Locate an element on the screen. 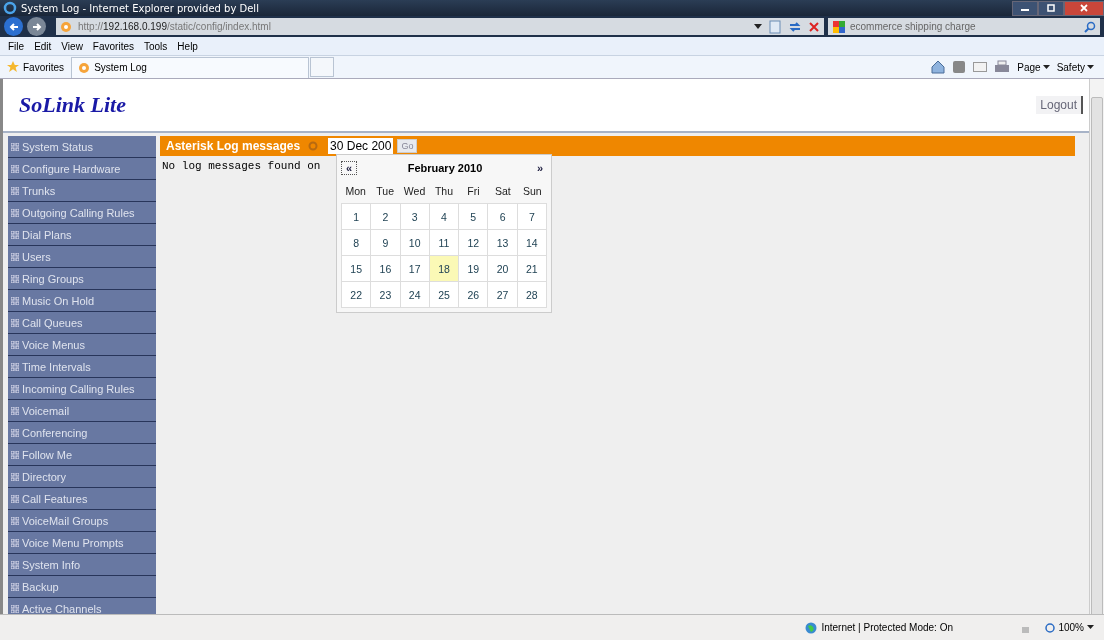 Image resolution: width=1104 pixels, height=640 pixels. logout-button: Logout is located at coordinates (1059, 105).